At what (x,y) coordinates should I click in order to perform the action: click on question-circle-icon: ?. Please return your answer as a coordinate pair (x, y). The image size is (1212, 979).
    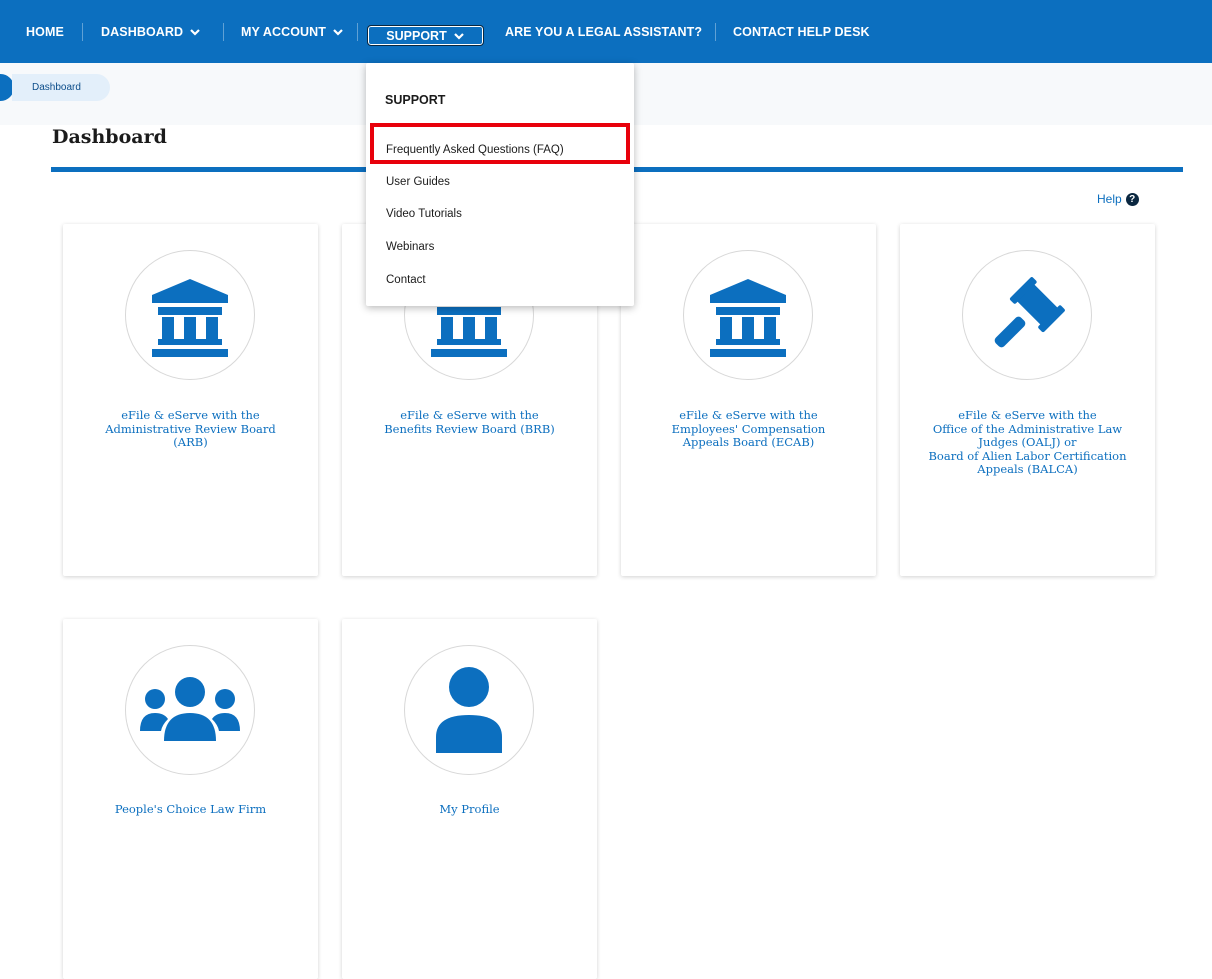
    Looking at the image, I should click on (1132, 199).